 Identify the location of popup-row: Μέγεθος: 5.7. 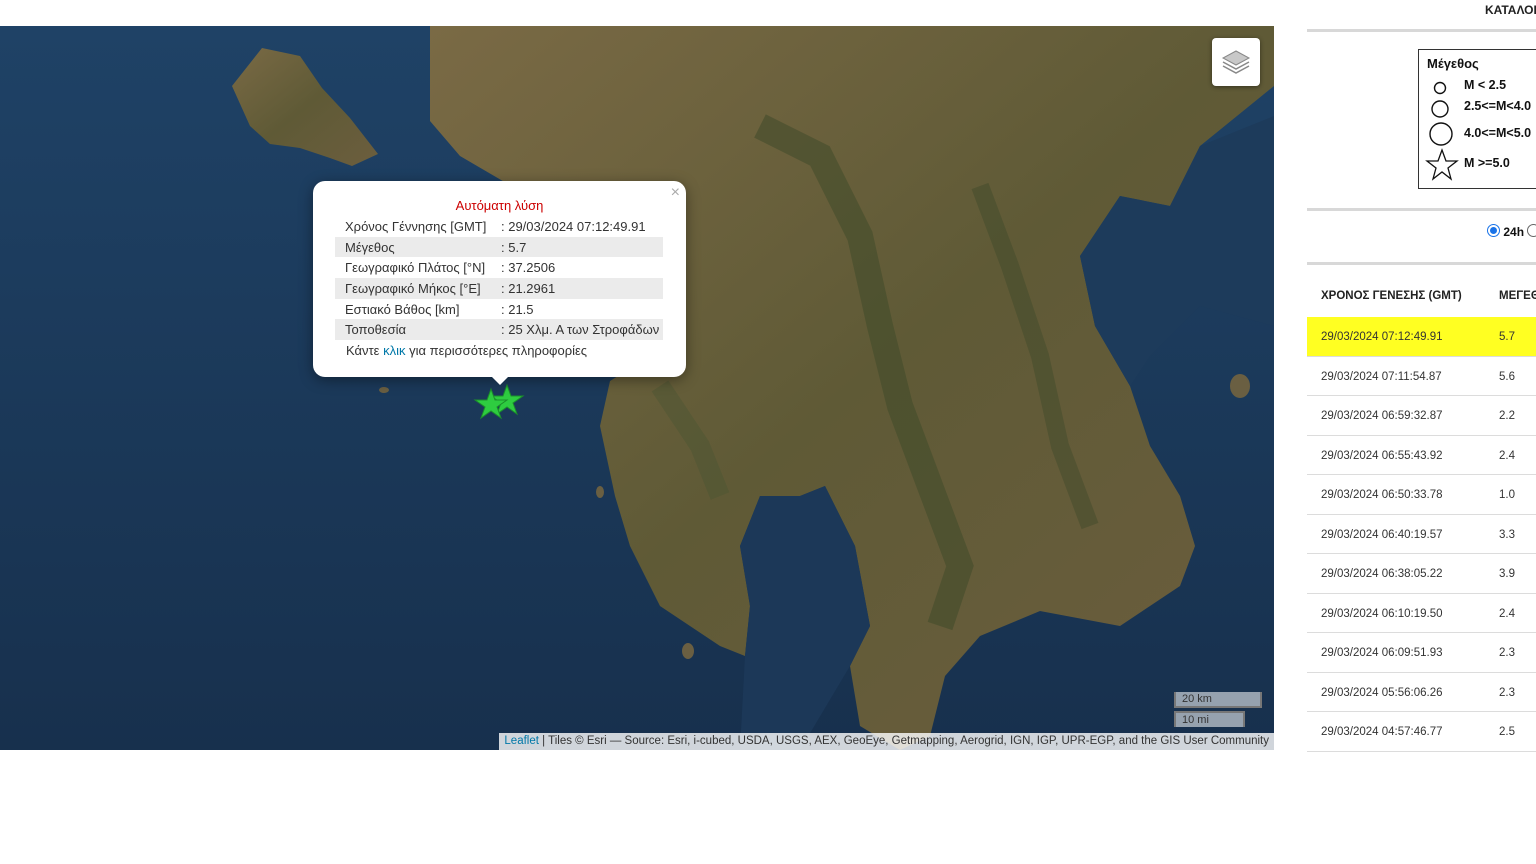
(499, 247).